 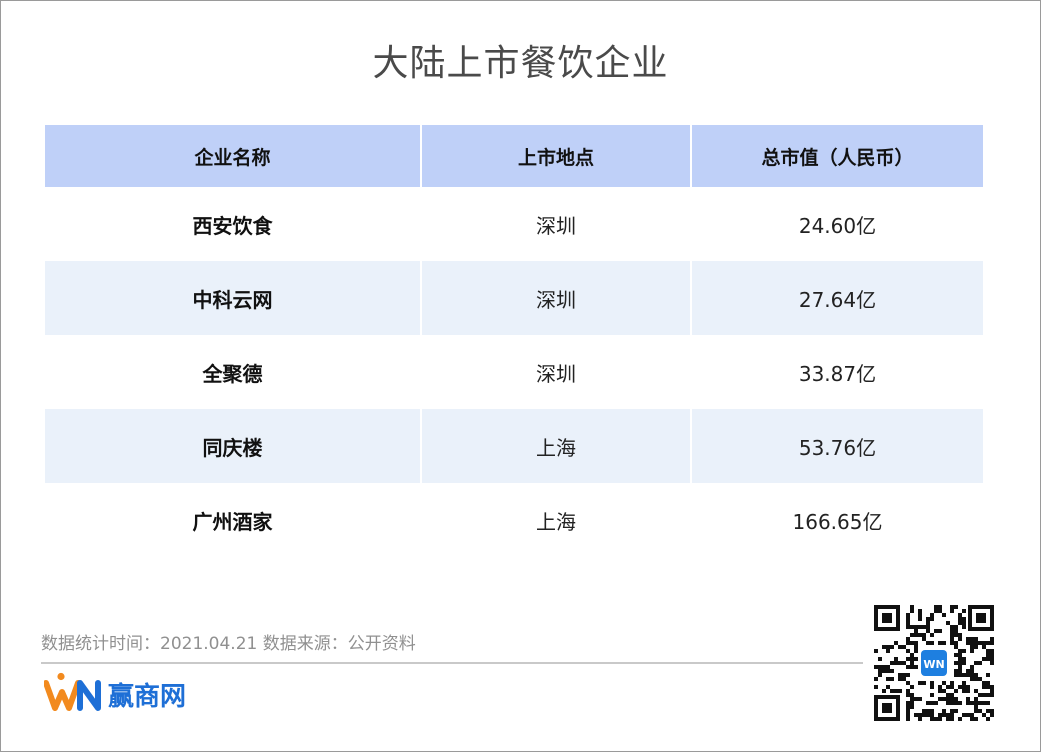 What do you see at coordinates (520, 63) in the screenshot?
I see `chart-title: 大陆上市餐饮企业` at bounding box center [520, 63].